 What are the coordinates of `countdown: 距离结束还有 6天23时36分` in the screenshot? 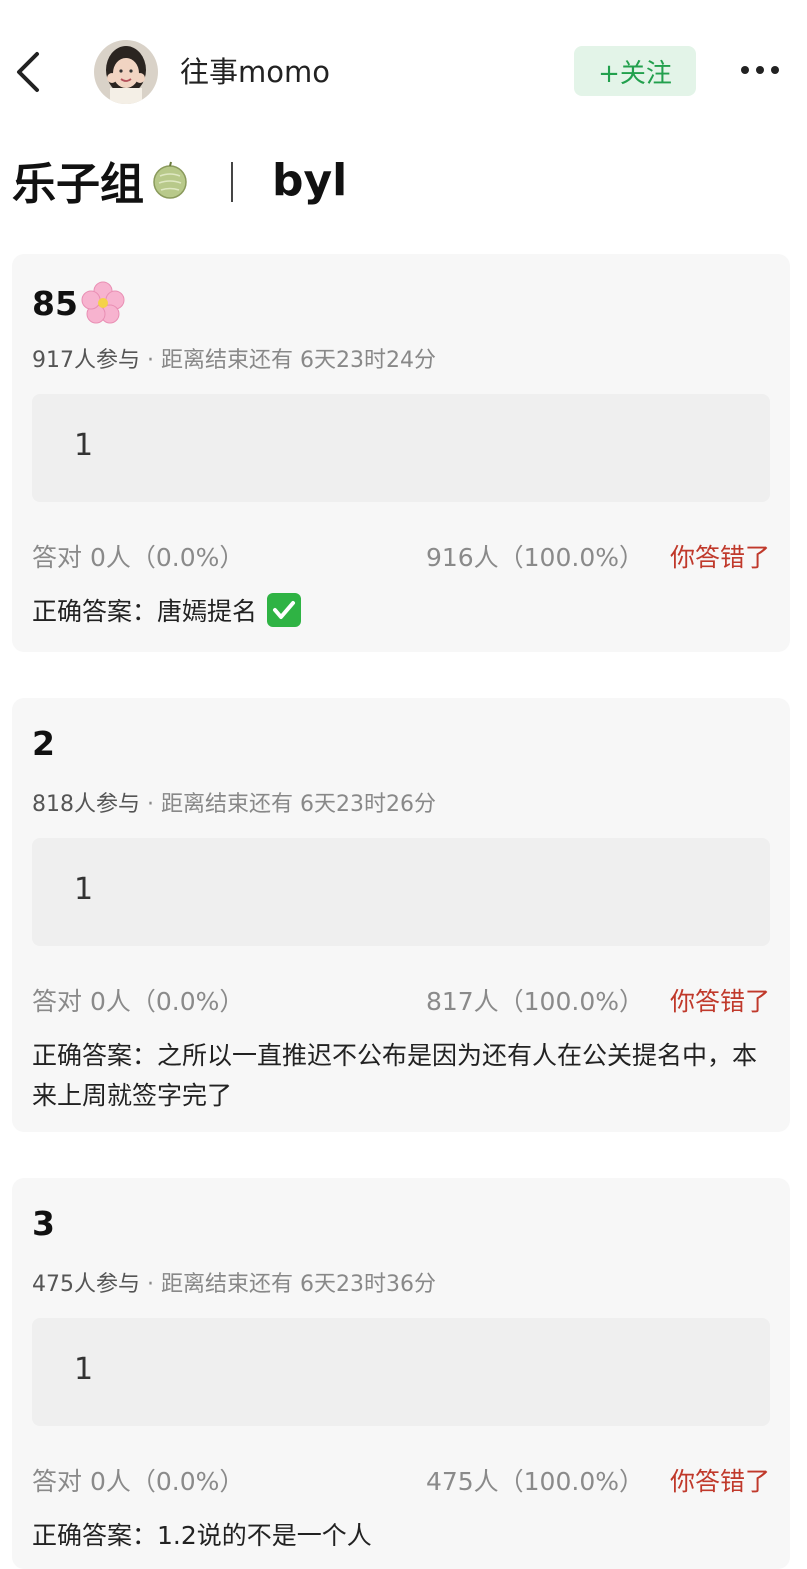 It's located at (298, 1284).